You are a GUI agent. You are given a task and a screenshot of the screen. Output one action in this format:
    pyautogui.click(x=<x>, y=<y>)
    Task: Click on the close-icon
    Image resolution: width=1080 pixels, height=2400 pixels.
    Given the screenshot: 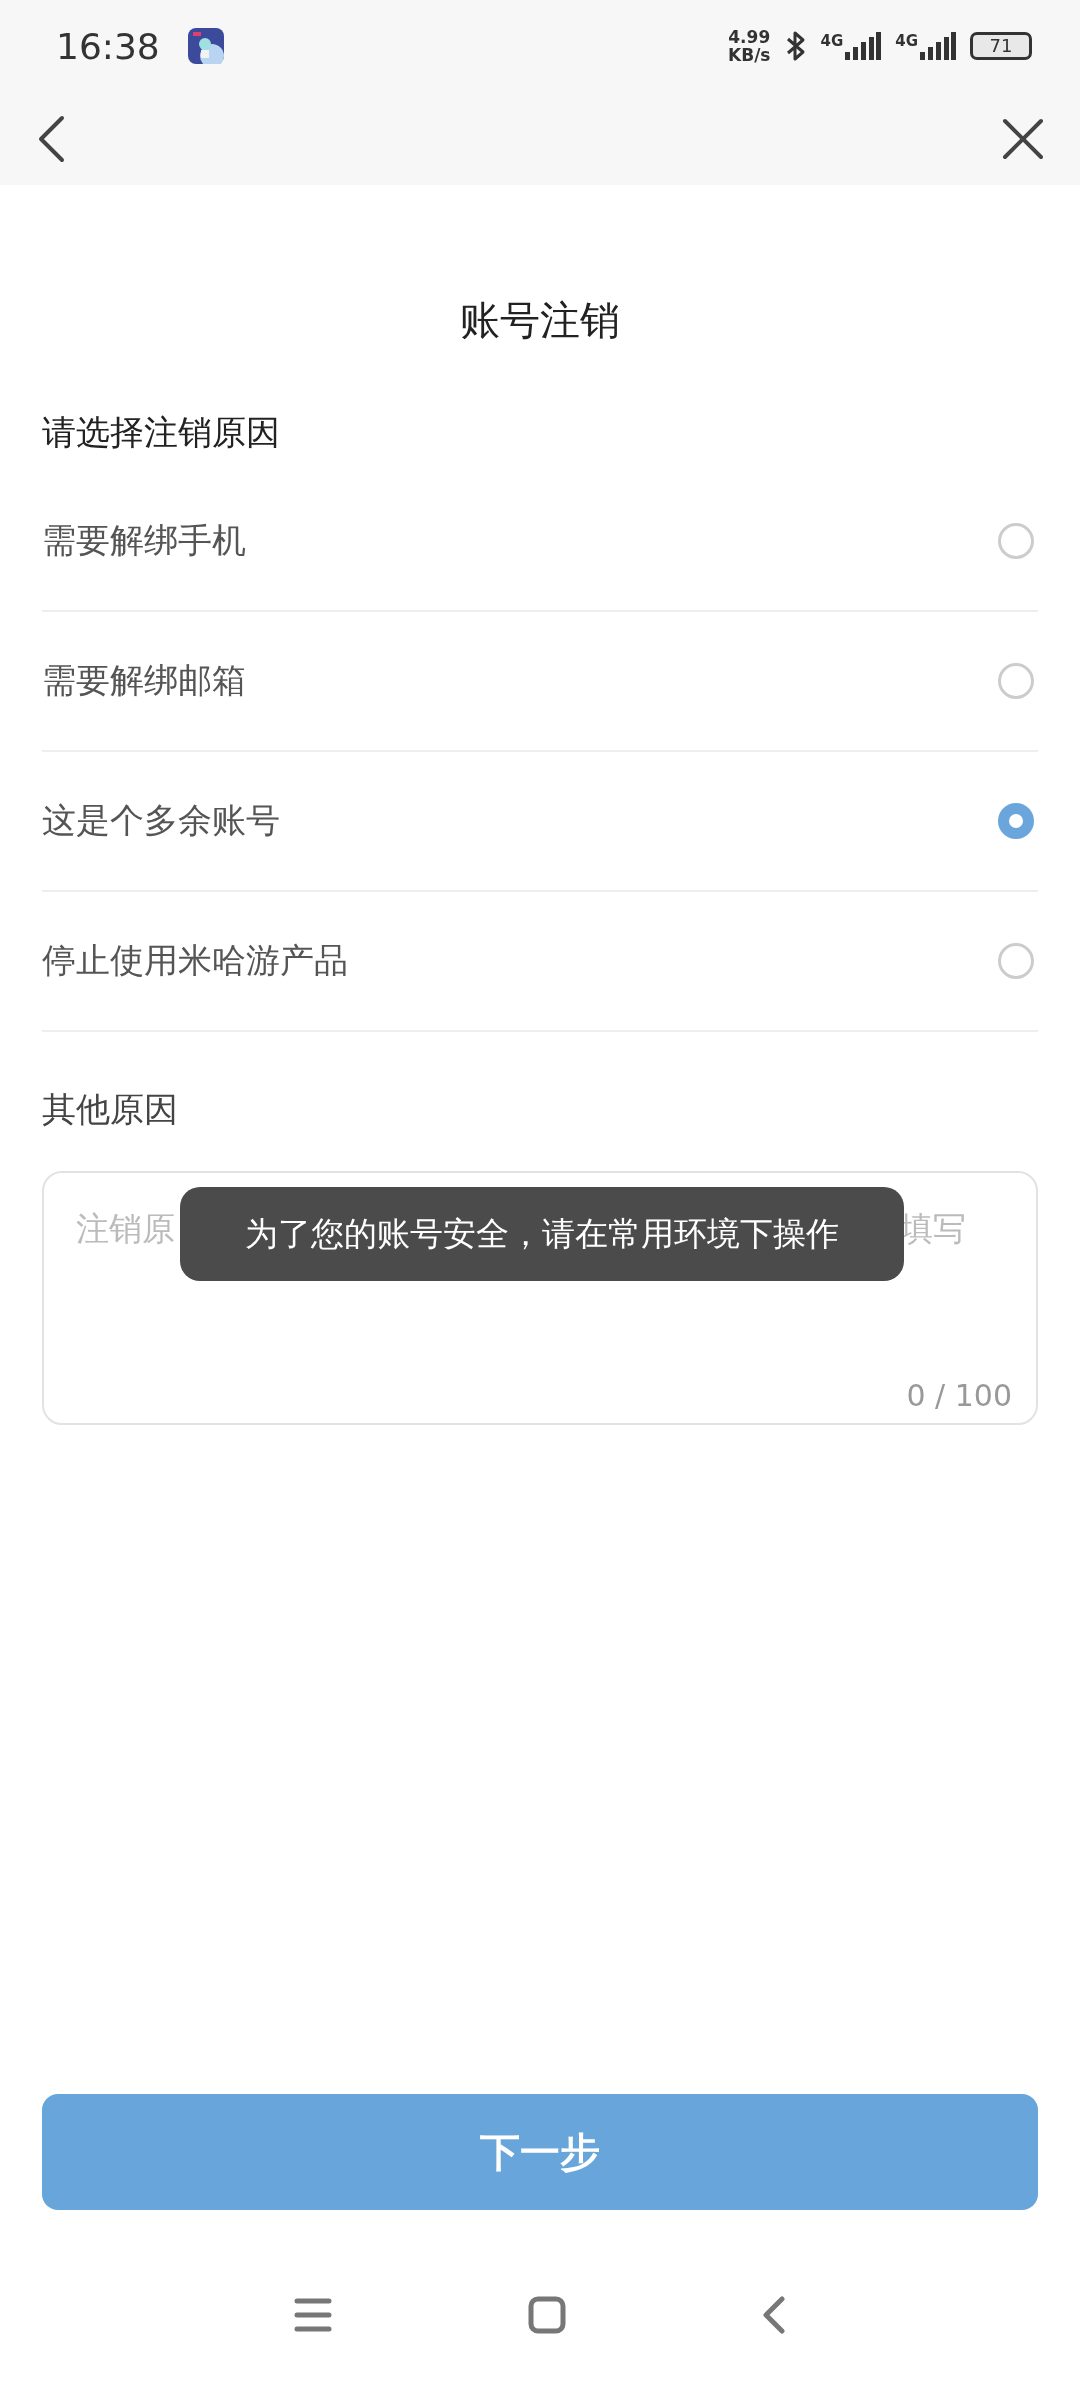 What is the action you would take?
    pyautogui.click(x=1023, y=138)
    